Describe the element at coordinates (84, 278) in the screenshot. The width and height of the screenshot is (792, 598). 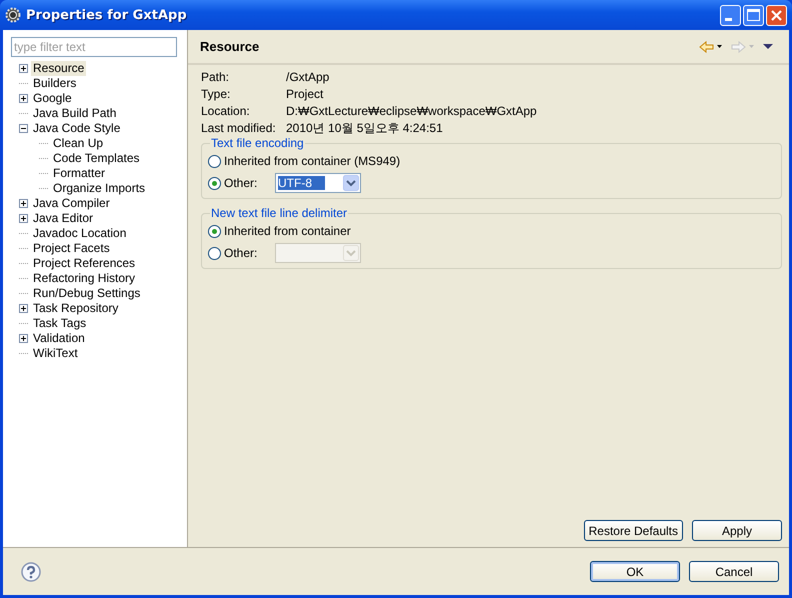
I see `tree-item: Refactoring History` at that location.